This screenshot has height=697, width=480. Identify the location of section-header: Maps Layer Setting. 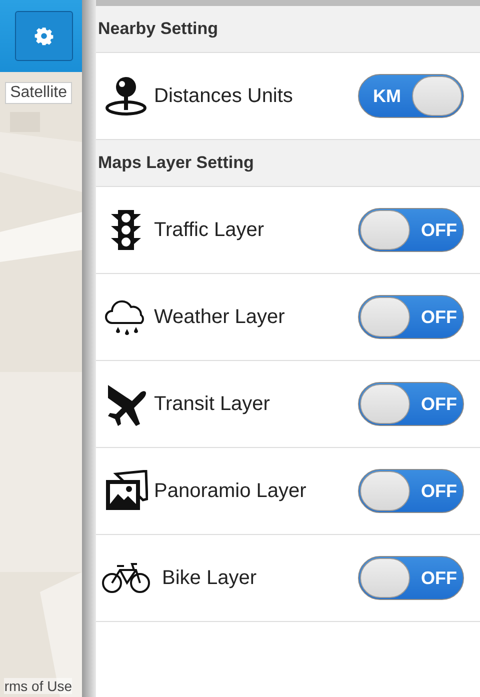
(288, 163).